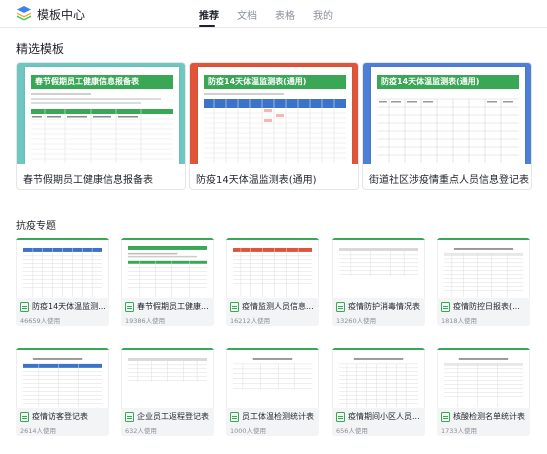 The width and height of the screenshot is (547, 454). I want to click on special-section-title: 抗疫专题, so click(36, 226).